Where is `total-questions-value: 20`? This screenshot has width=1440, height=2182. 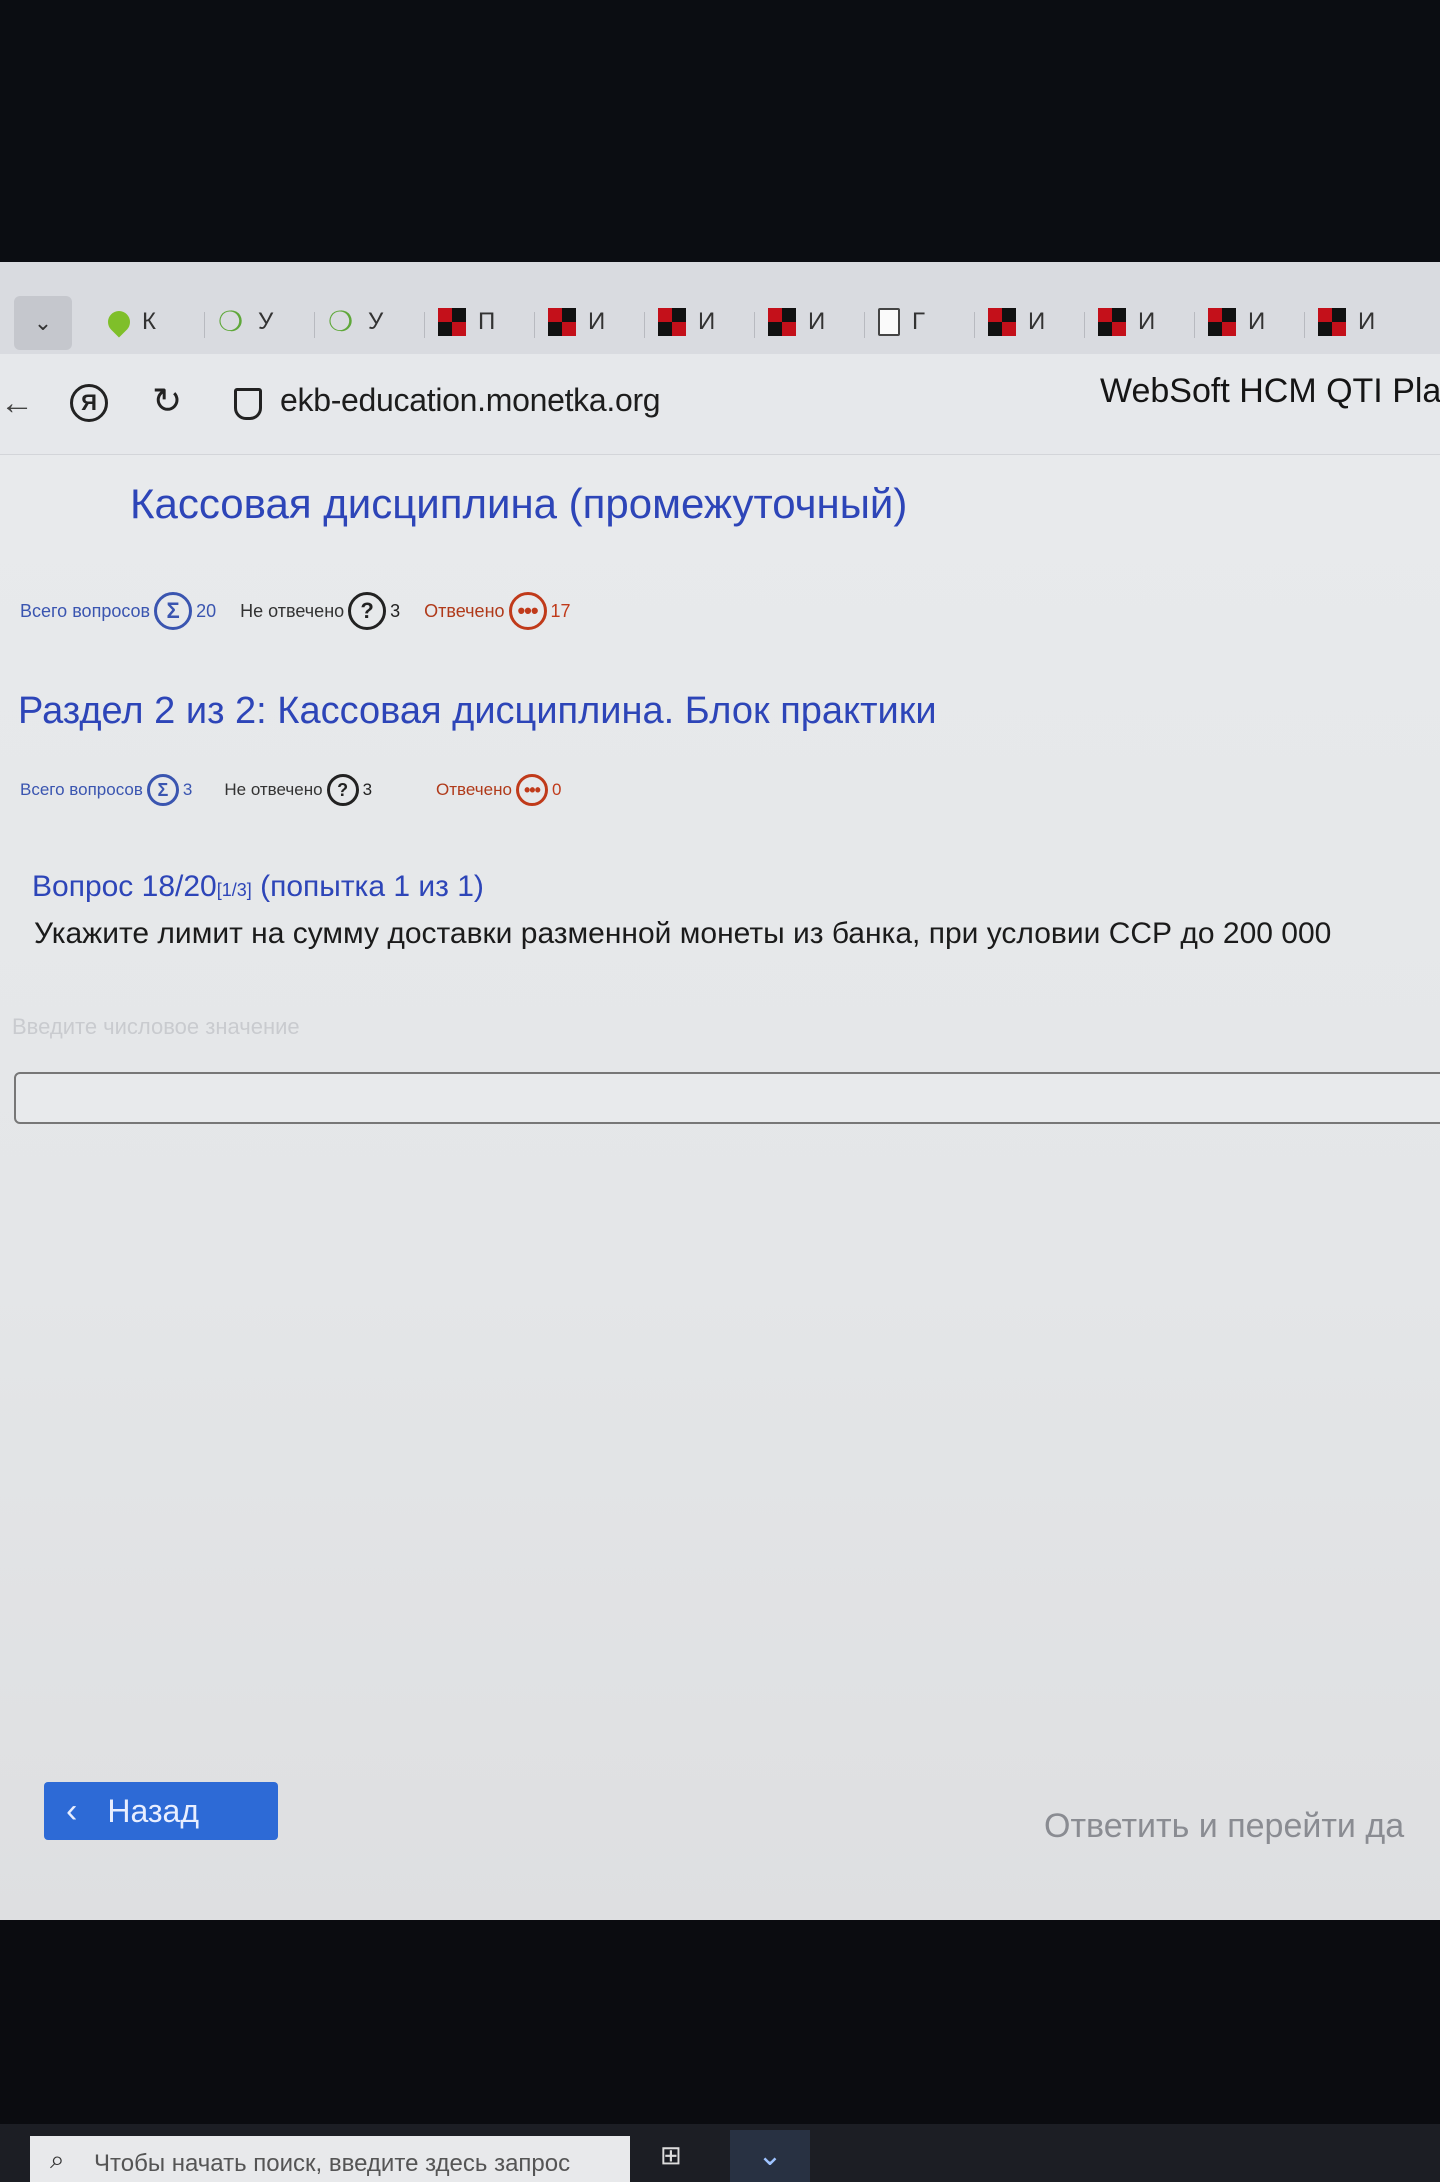
total-questions-value: 20 is located at coordinates (206, 610).